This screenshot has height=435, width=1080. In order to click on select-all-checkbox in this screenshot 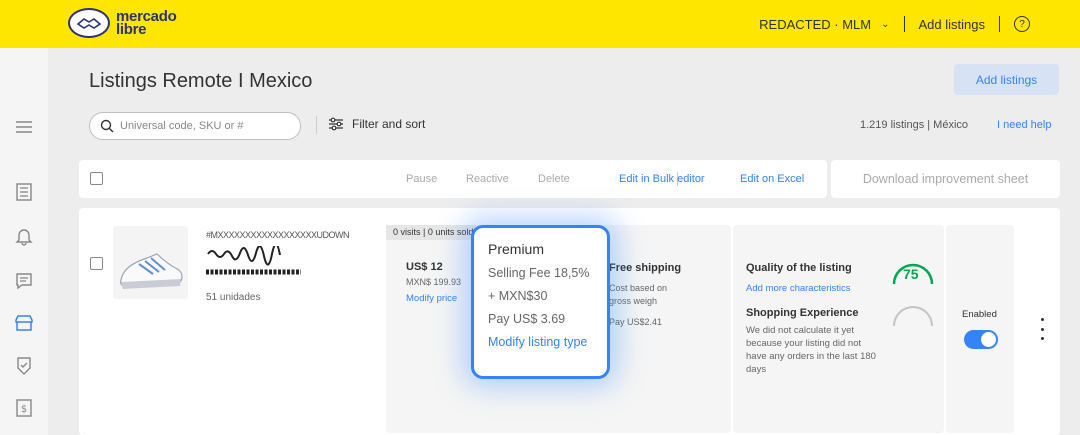, I will do `click(96, 178)`.